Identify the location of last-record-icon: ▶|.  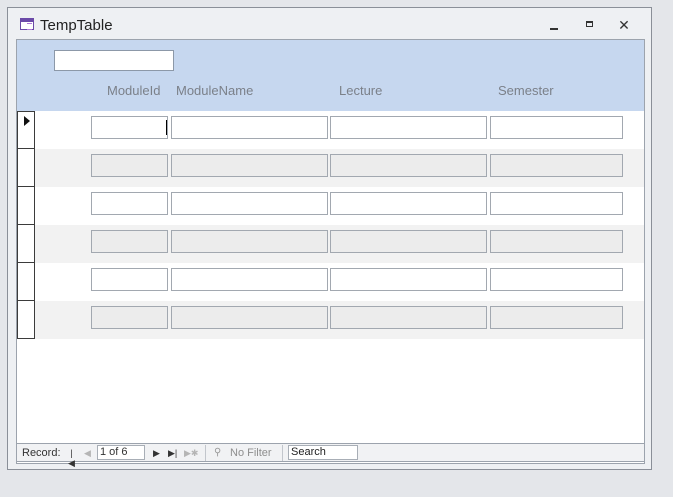
(172, 453).